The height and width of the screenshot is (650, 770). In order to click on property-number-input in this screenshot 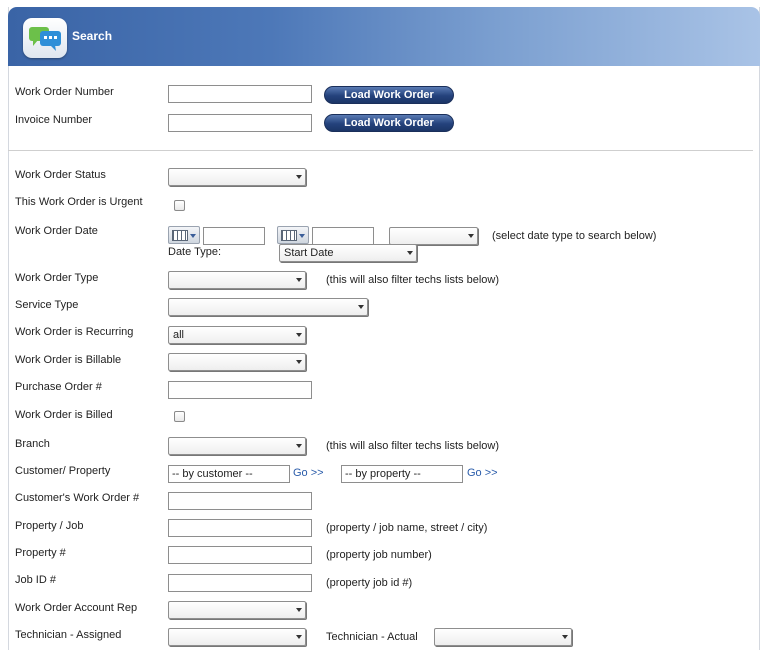, I will do `click(240, 555)`.